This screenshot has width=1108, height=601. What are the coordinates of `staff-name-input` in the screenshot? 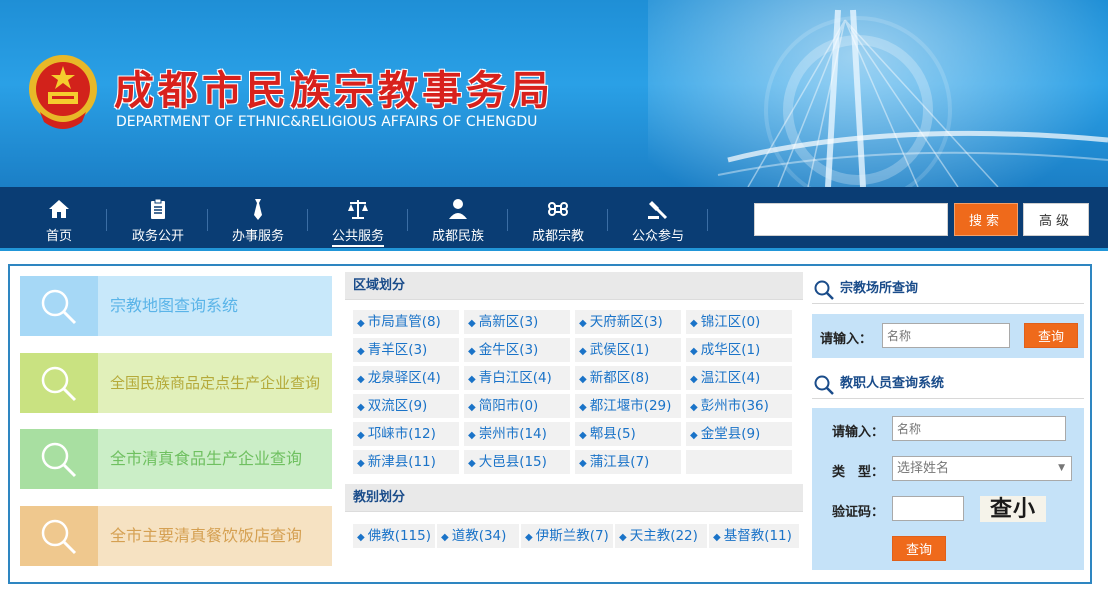 It's located at (979, 428).